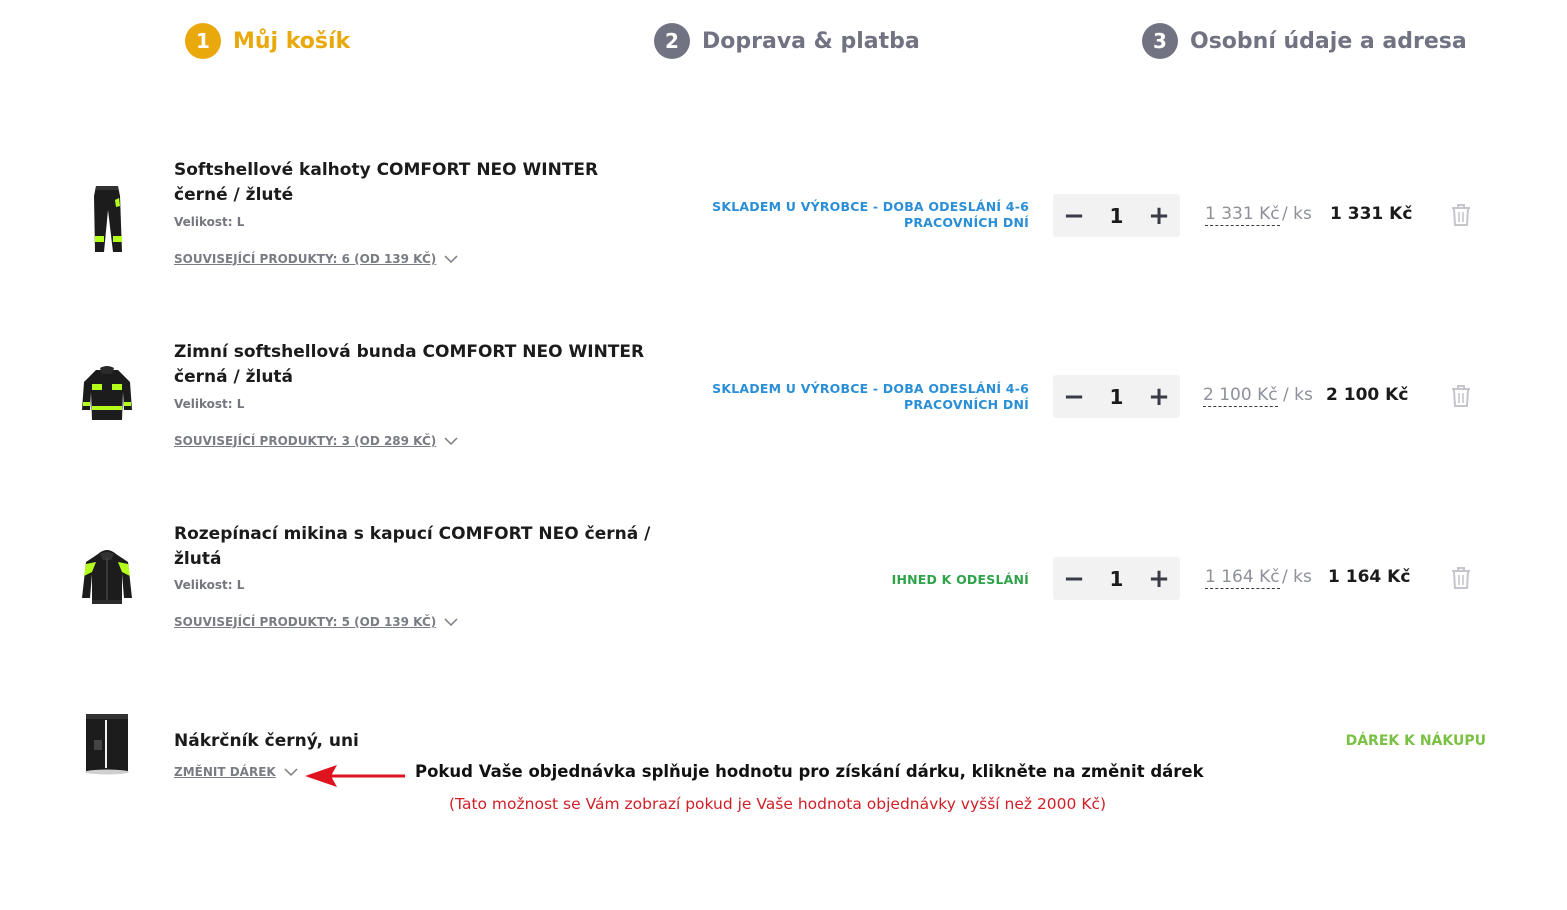  I want to click on unit-price: 1 331 Kč, so click(1242, 215).